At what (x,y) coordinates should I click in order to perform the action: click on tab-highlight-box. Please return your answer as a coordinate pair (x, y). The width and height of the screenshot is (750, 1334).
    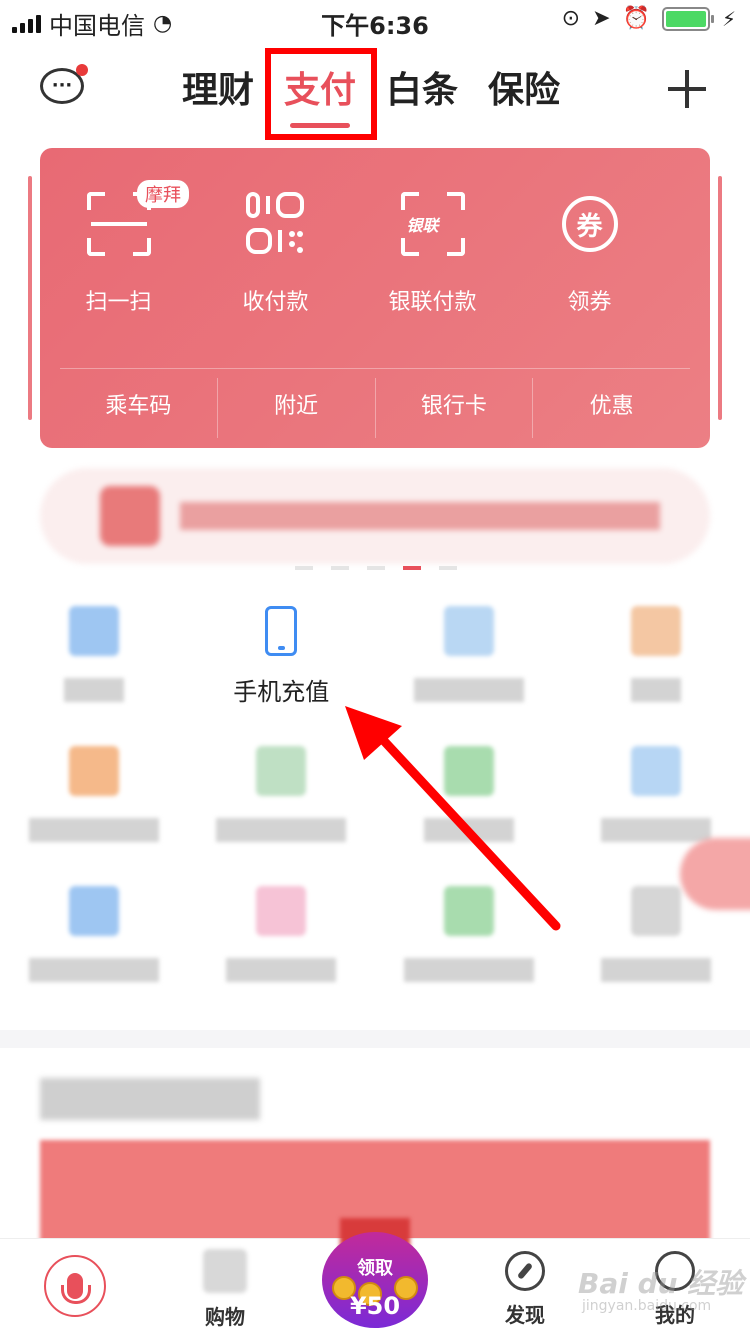
    Looking at the image, I should click on (321, 94).